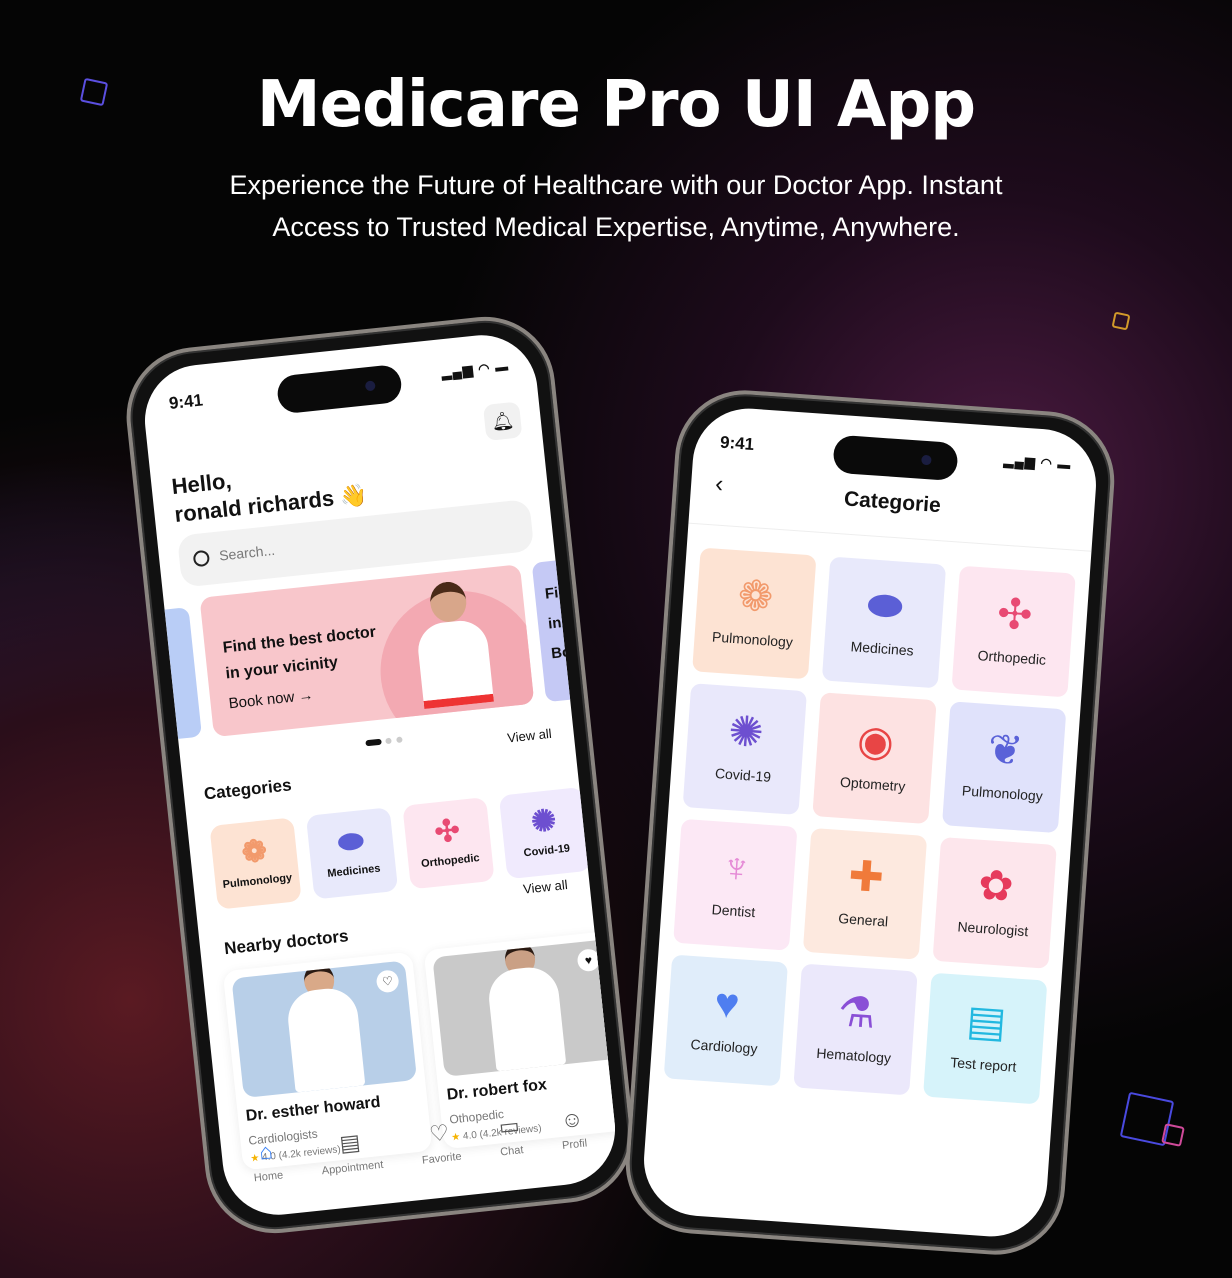 The height and width of the screenshot is (1278, 1232). I want to click on category-card: ⬬ Medicines, so click(352, 853).